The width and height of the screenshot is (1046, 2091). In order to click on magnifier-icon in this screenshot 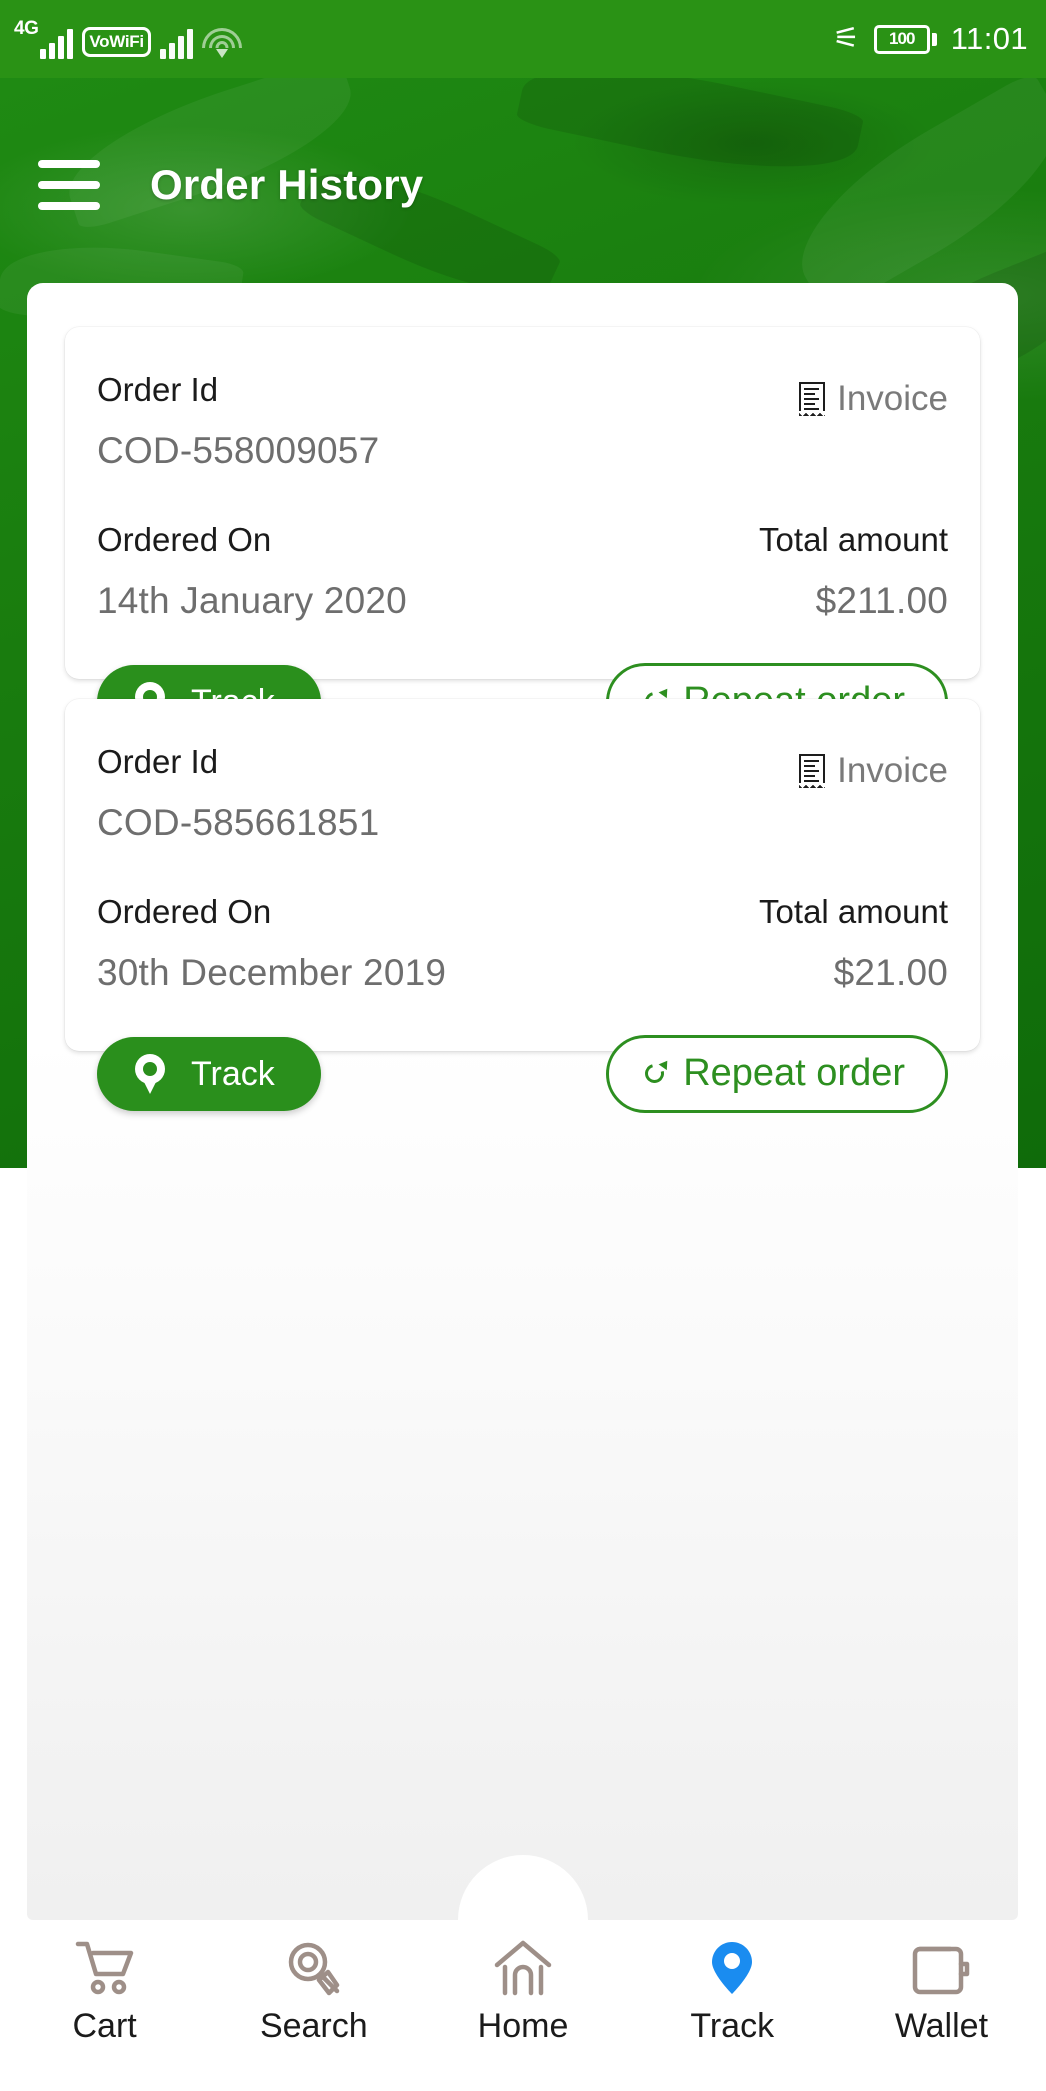, I will do `click(314, 1968)`.